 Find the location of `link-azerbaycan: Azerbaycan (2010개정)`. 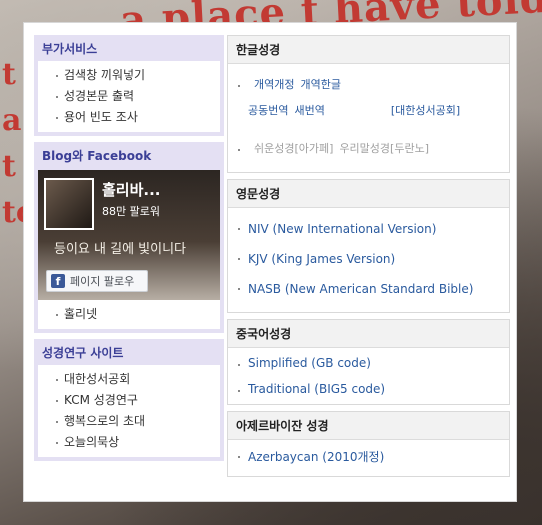

link-azerbaycan: Azerbaycan (2010개정) is located at coordinates (368, 457).